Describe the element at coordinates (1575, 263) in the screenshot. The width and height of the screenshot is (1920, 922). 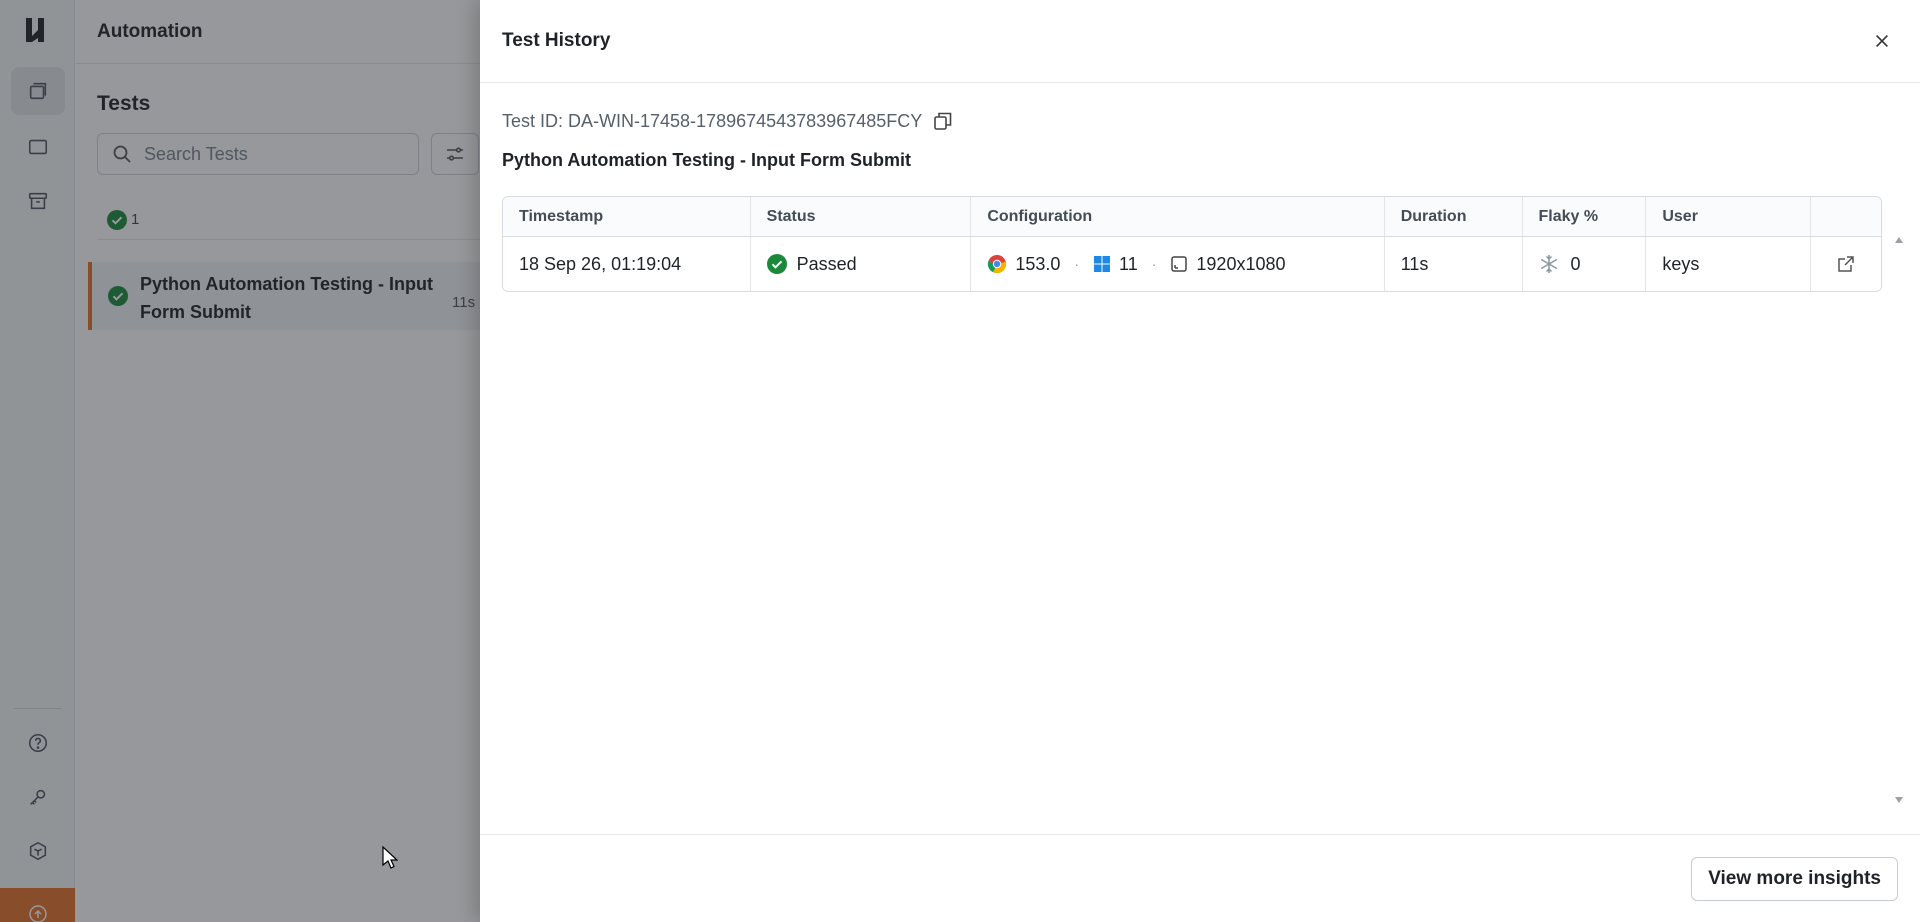
I see `flaky-value: 0` at that location.